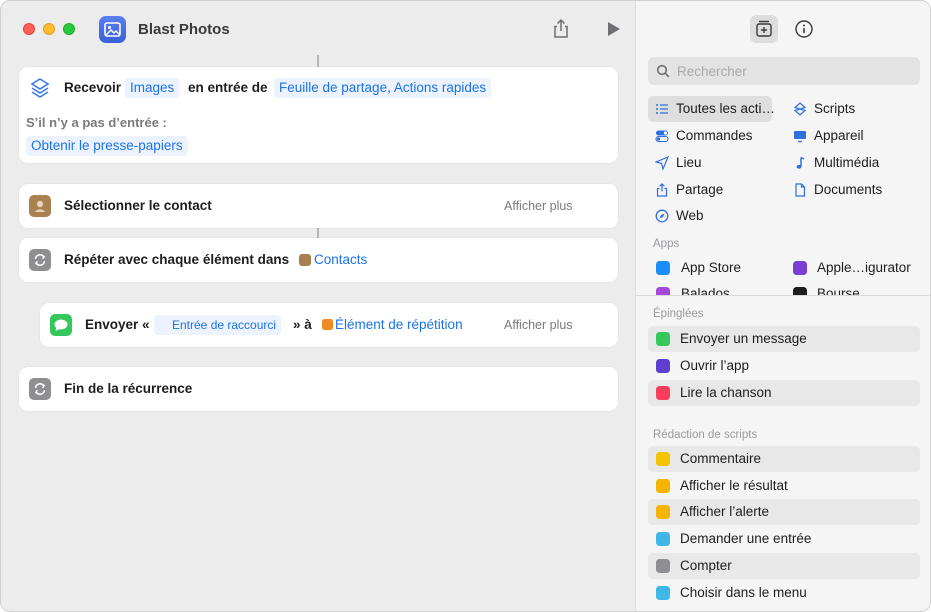 The image size is (931, 612). I want to click on input-type-token: Images, so click(152, 88).